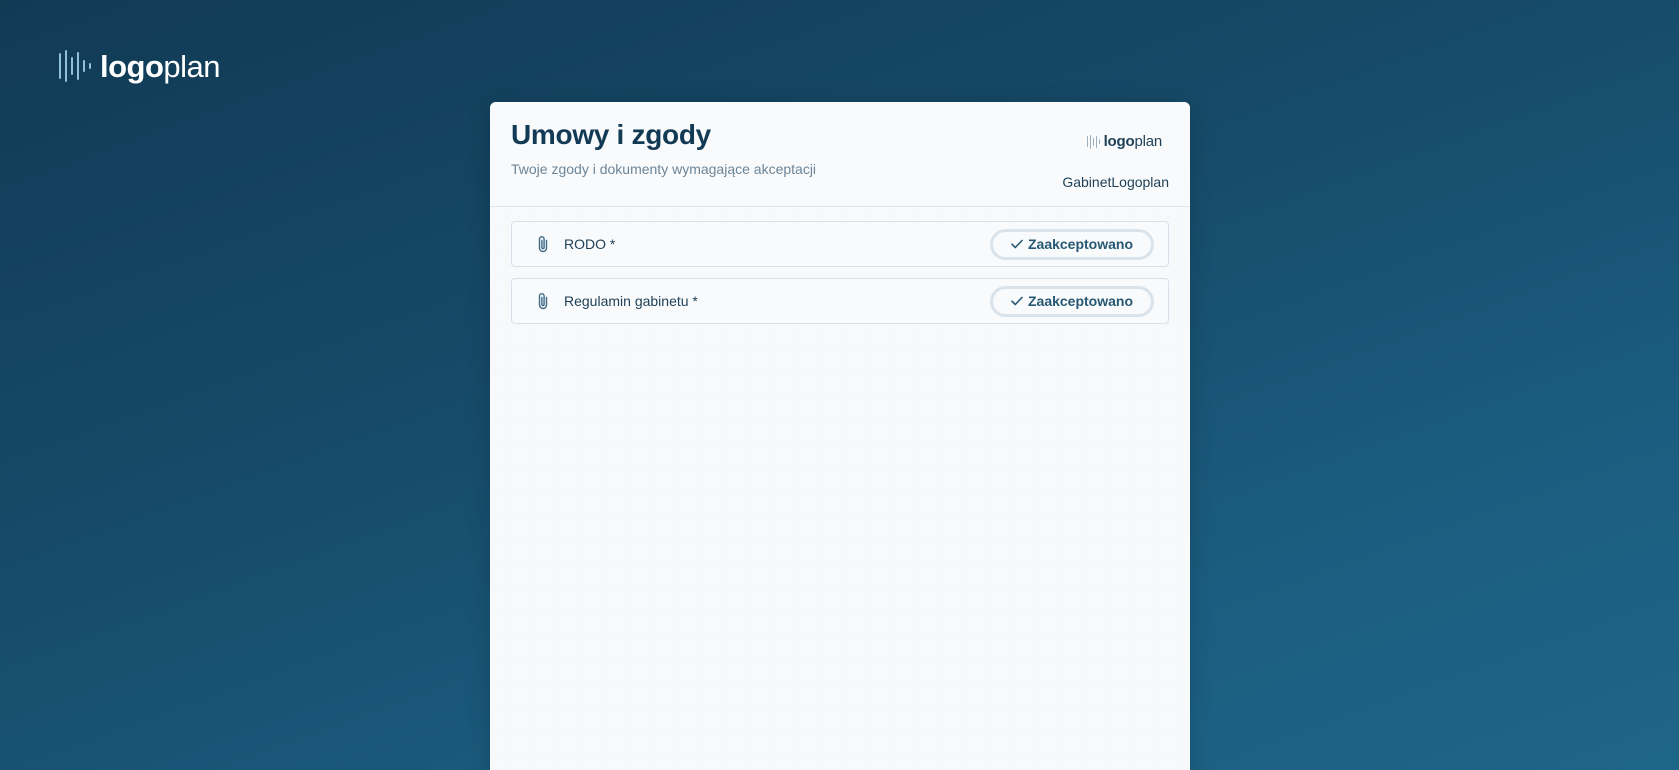 The height and width of the screenshot is (770, 1679). Describe the element at coordinates (631, 301) in the screenshot. I see `consent-label: Regulamin gabinetu *` at that location.